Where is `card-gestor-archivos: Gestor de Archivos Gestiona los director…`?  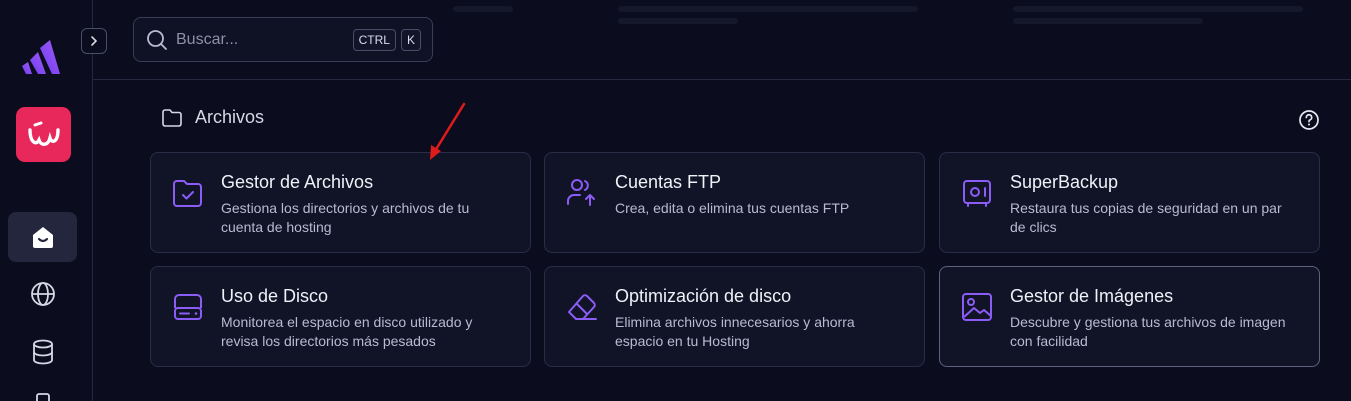
card-gestor-archivos: Gestor de Archivos Gestiona los director… is located at coordinates (340, 202).